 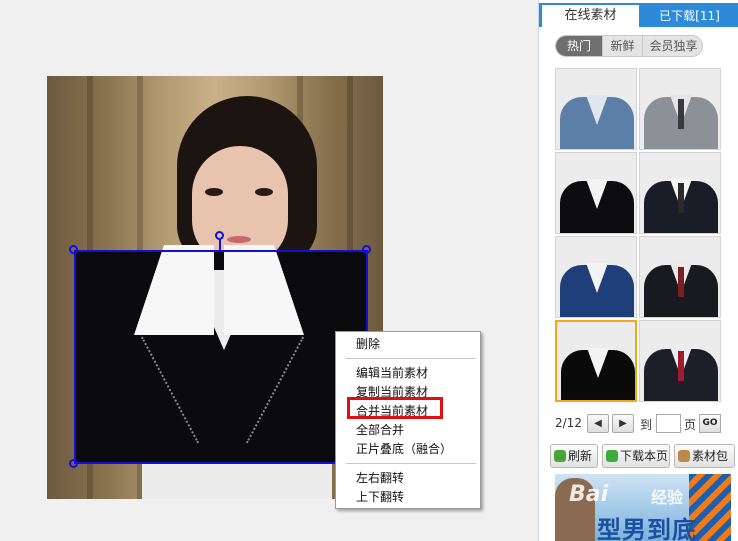 I want to click on highlight-box, so click(x=395, y=408).